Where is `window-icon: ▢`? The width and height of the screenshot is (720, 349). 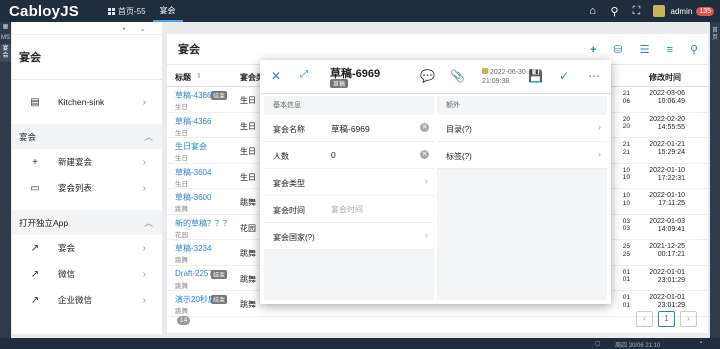 window-icon: ▢ is located at coordinates (598, 343).